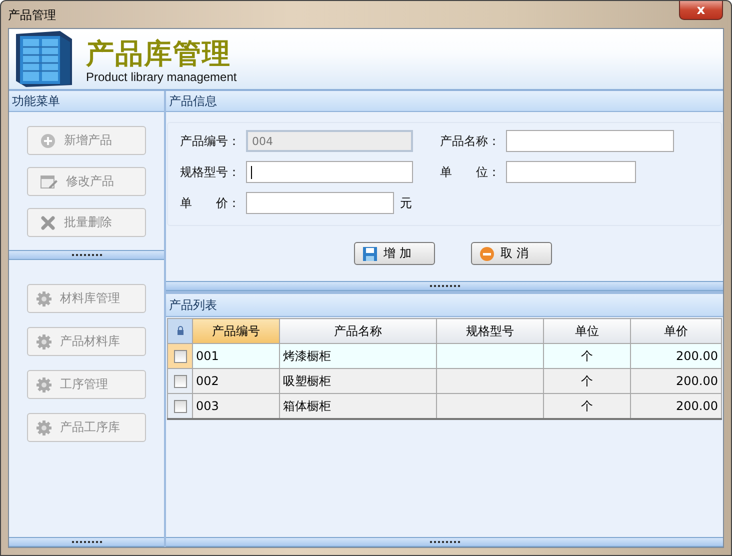 The width and height of the screenshot is (732, 556). Describe the element at coordinates (358, 406) in the screenshot. I see `table-cell: 箱体橱柜` at that location.